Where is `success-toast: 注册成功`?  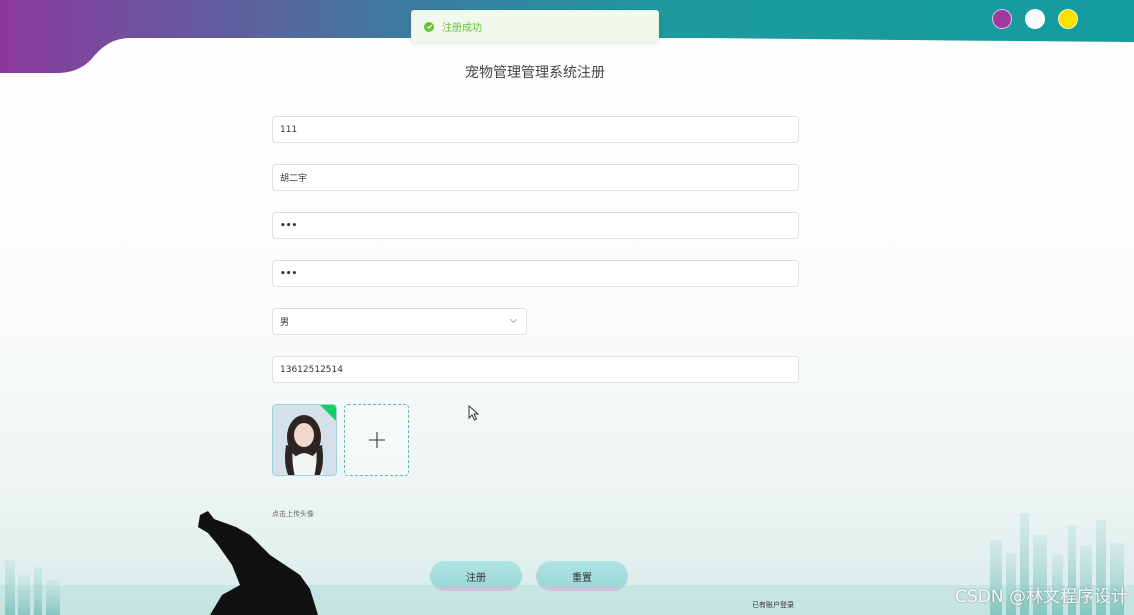 success-toast: 注册成功 is located at coordinates (535, 26).